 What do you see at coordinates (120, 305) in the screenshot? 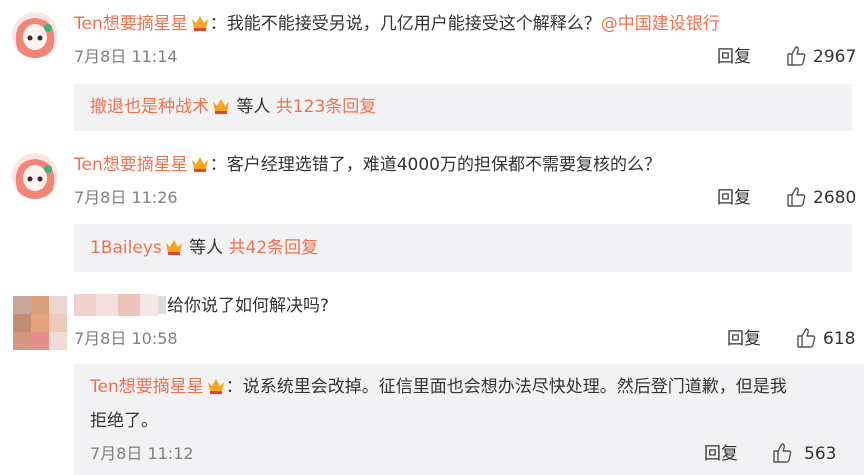
I see `redacted-username` at bounding box center [120, 305].